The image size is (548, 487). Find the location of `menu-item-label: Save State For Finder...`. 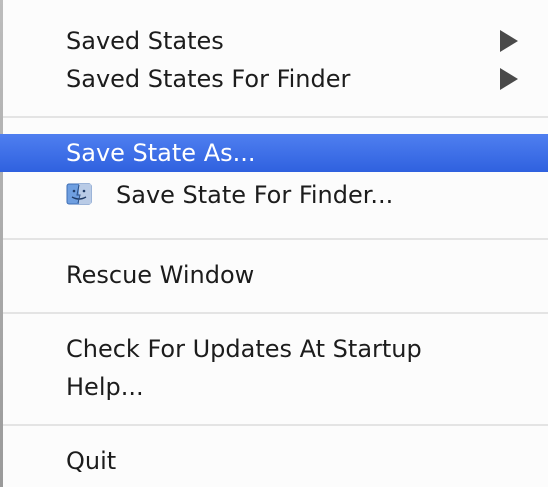

menu-item-label: Save State For Finder... is located at coordinates (255, 195).